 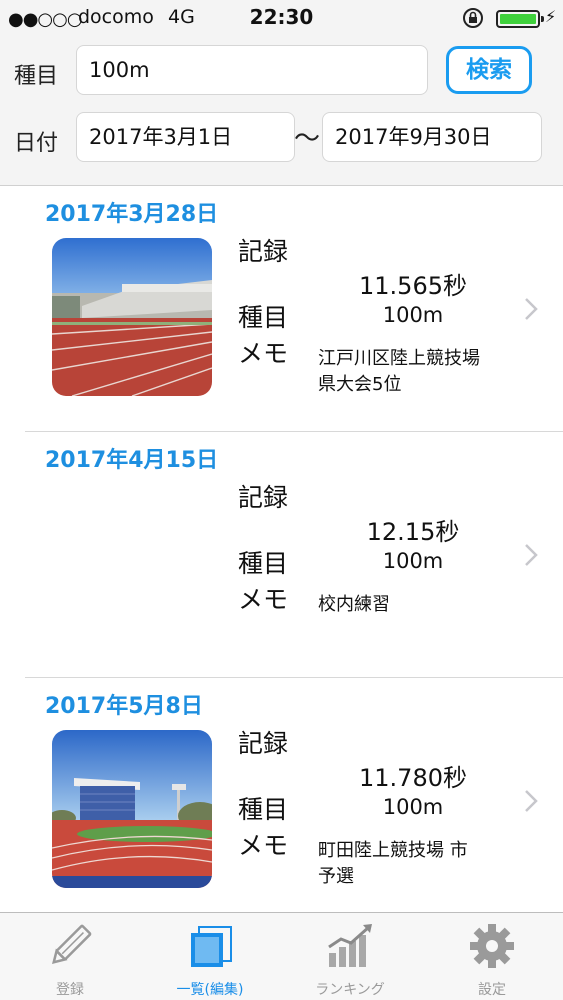 I want to click on status-bar: ●●○○○ docomo 4G 22:30 ⚡, so click(x=281, y=19).